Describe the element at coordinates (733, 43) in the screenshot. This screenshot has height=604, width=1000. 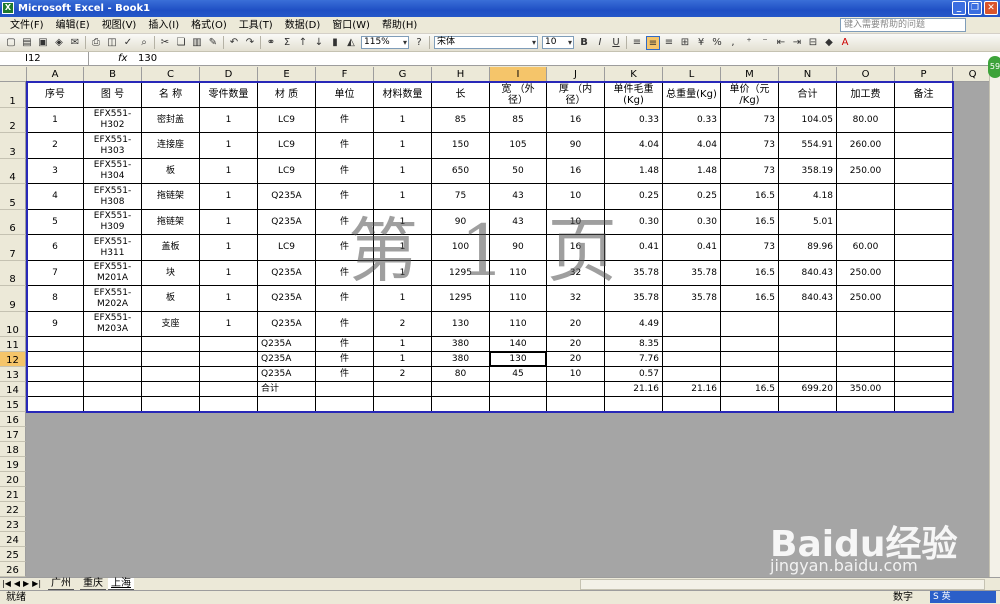
I see `comma-style-icon: ,` at that location.